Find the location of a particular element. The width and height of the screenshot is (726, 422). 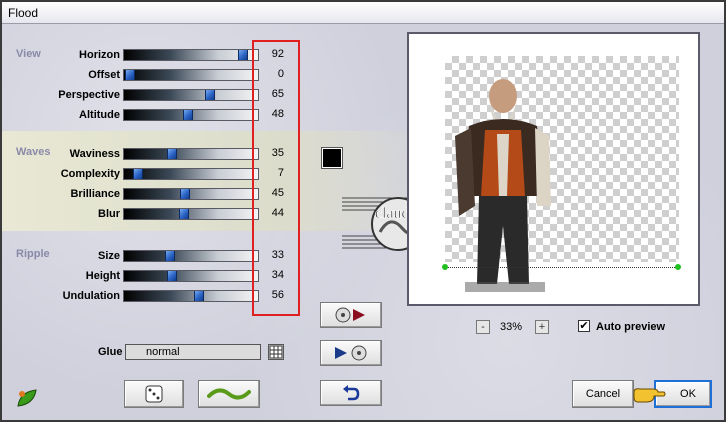

label-size: Size is located at coordinates (108, 256).